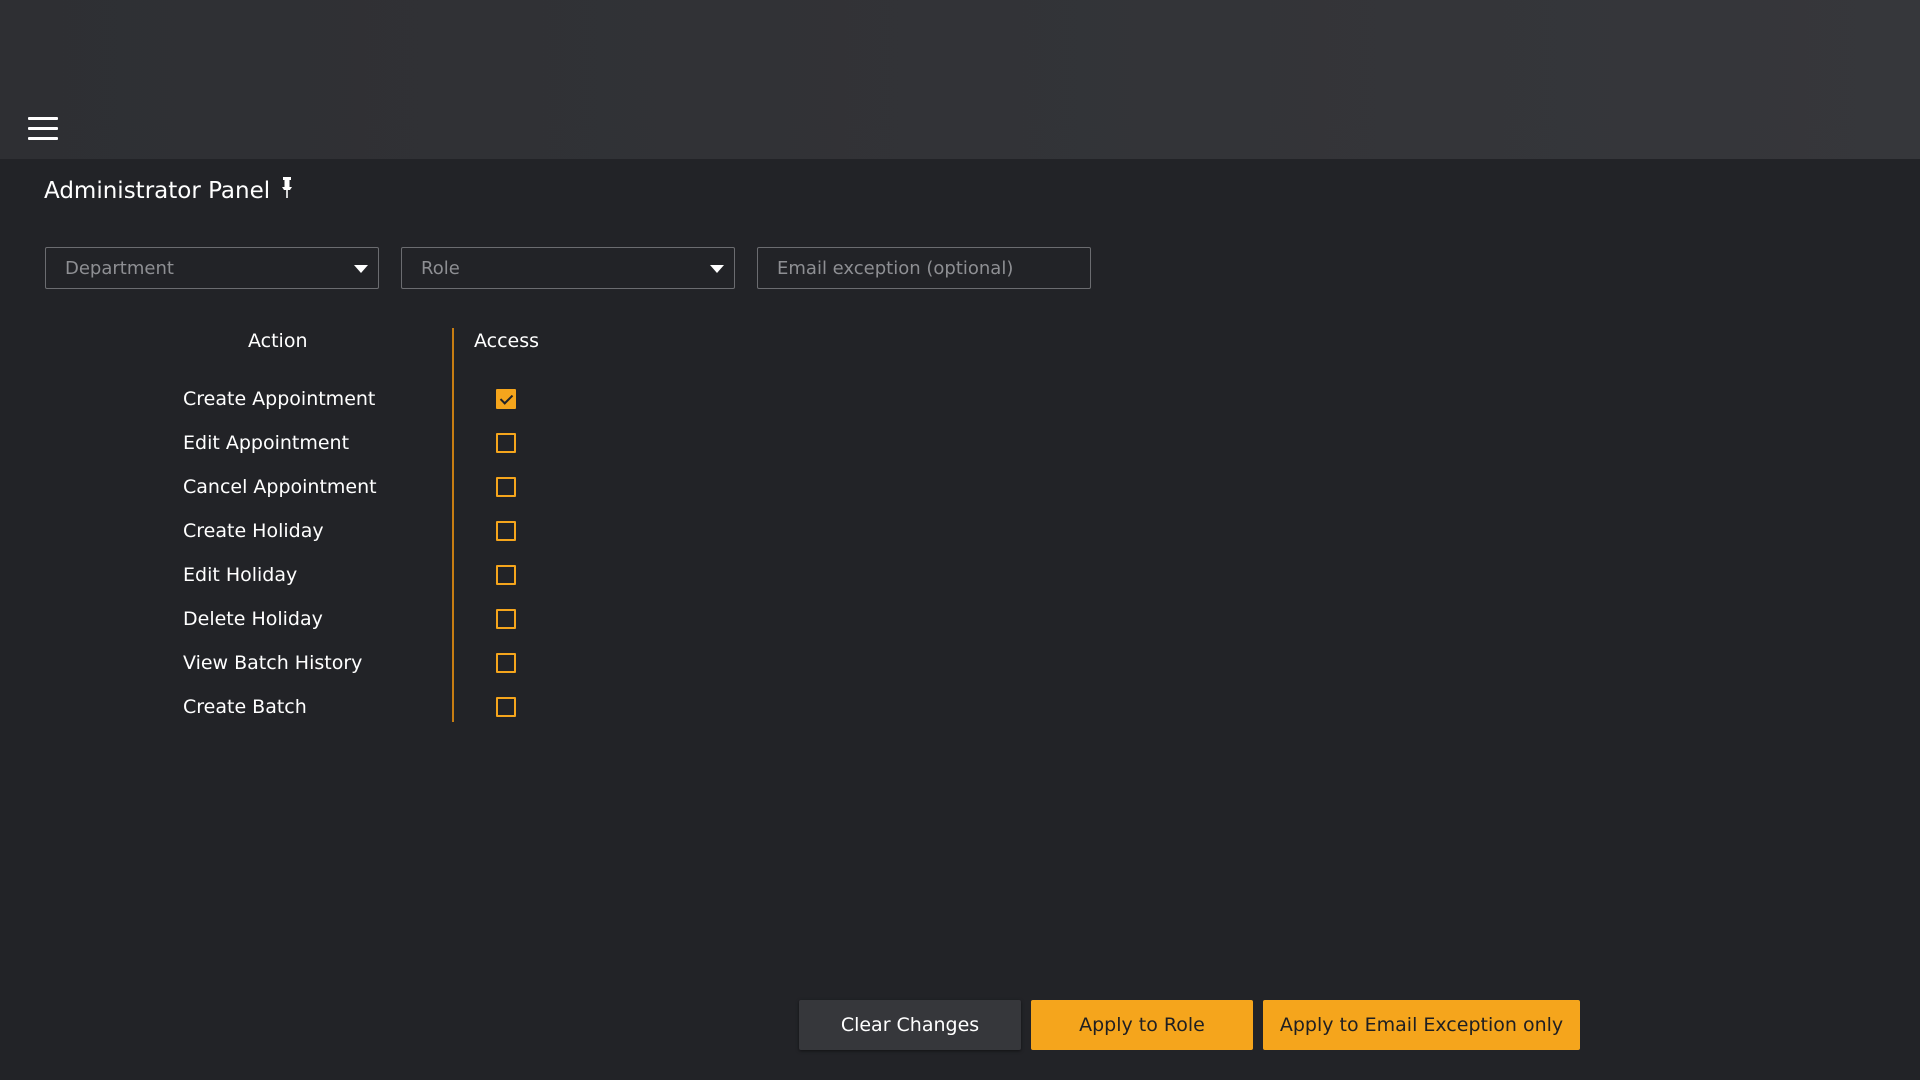  What do you see at coordinates (119, 268) in the screenshot?
I see `department-placeholder: Department` at bounding box center [119, 268].